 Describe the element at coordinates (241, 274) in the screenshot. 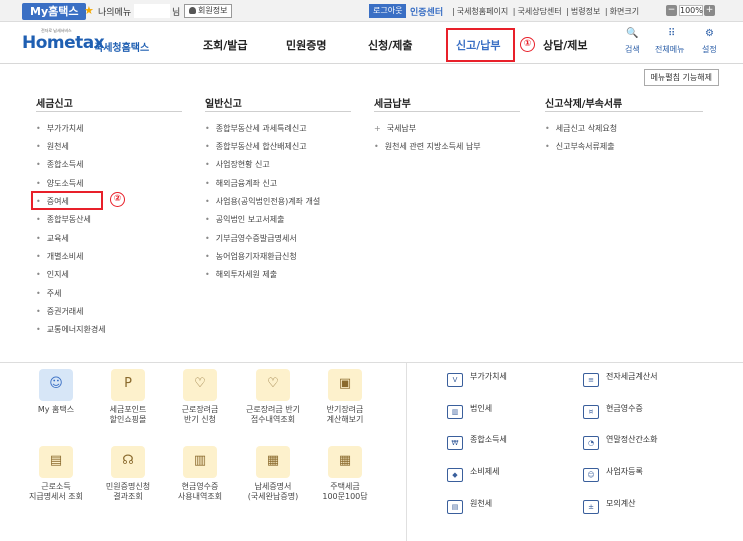

I see `menu-item-overseas-investment: • 해외투자세원 제출` at that location.